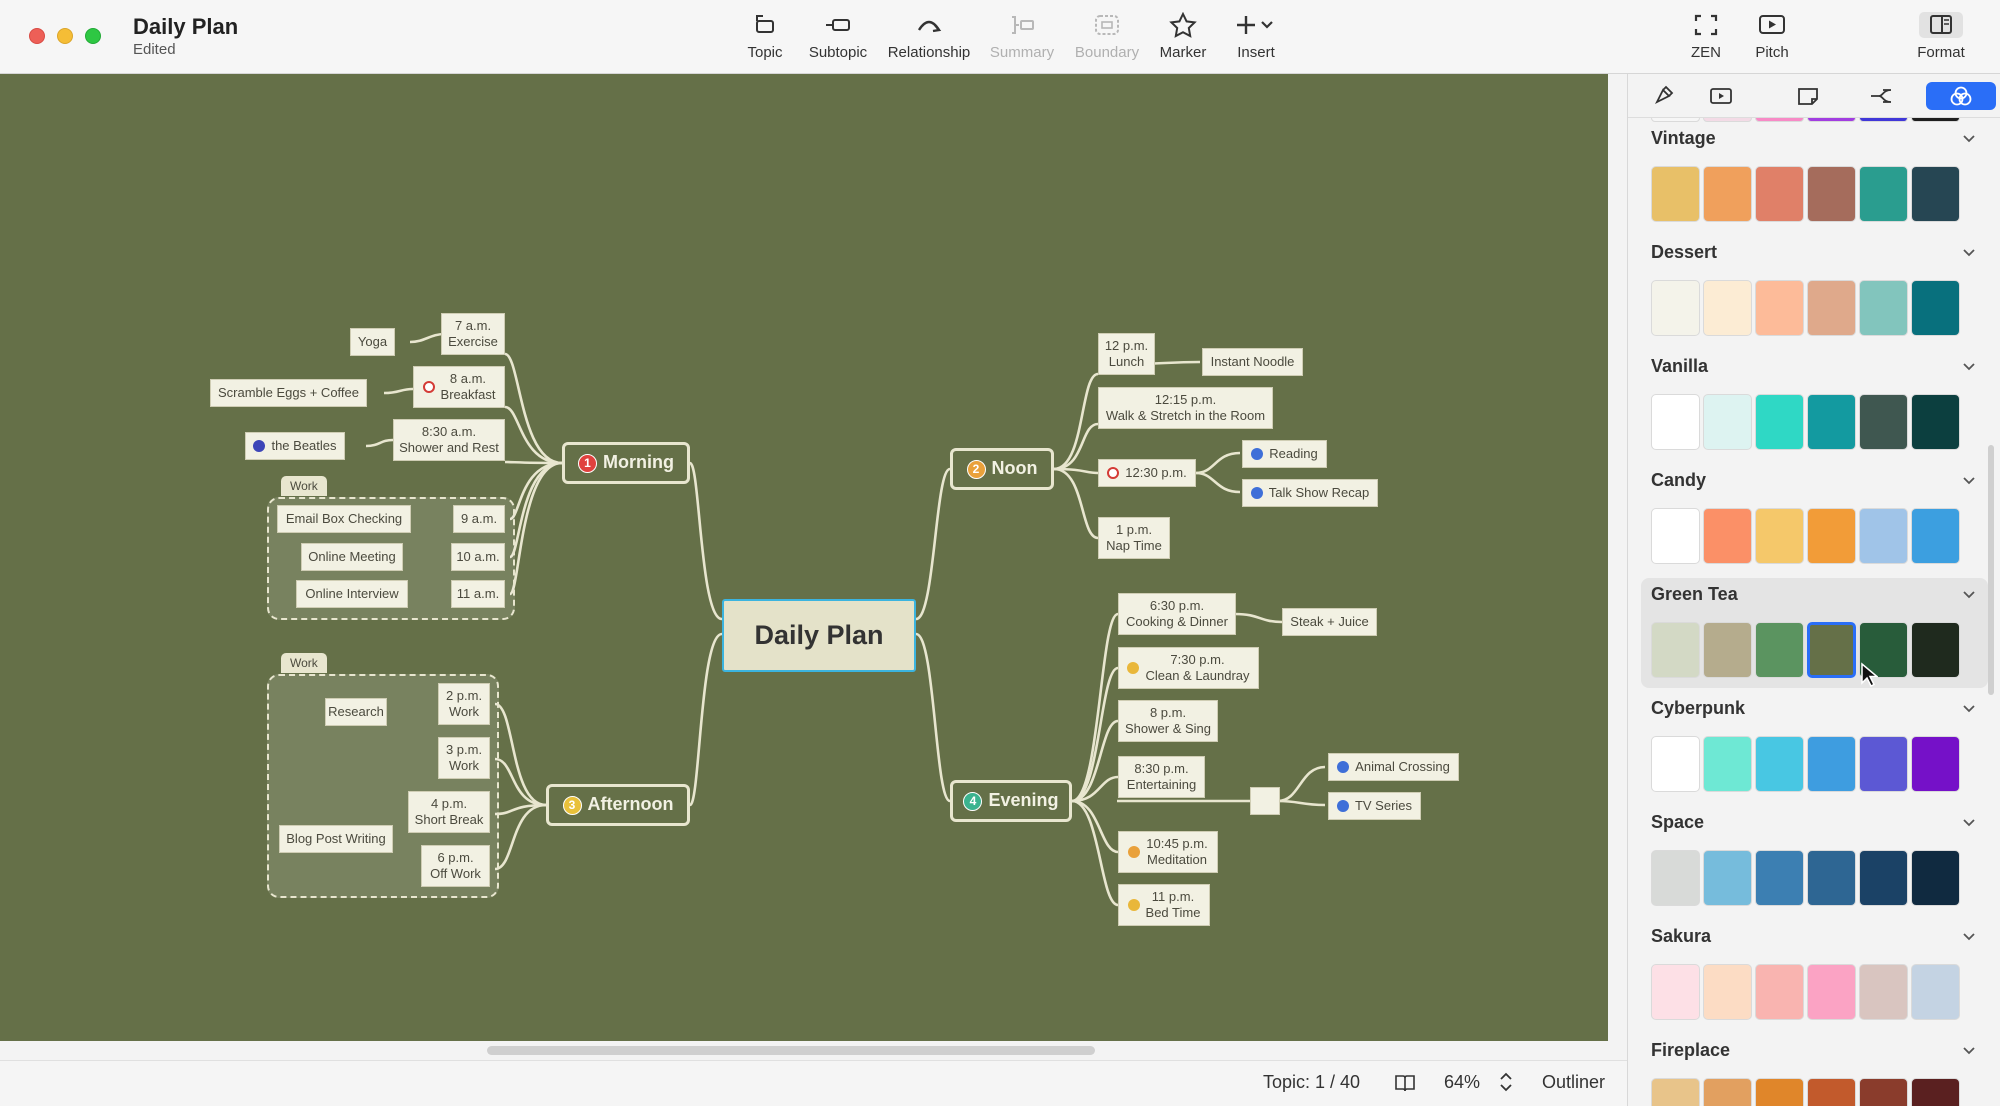  Describe the element at coordinates (455, 866) in the screenshot. I see `subtopic-off-work: 6 p.m. Off Work` at that location.